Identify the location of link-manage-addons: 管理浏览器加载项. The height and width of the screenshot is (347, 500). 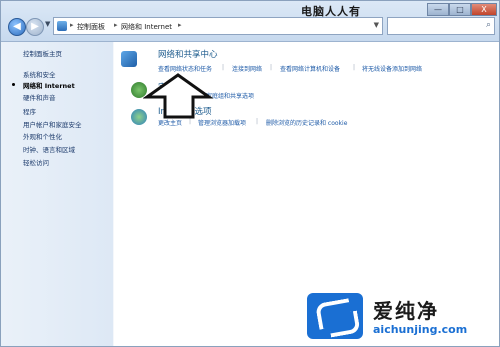
(222, 122).